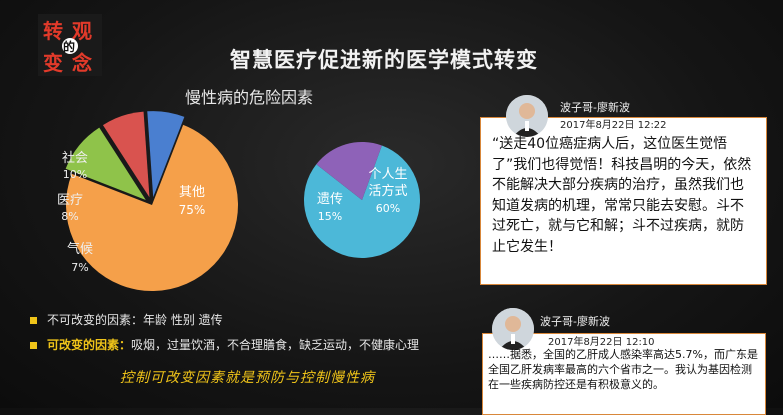  Describe the element at coordinates (387, 174) in the screenshot. I see `slice-label: 个人生` at that location.